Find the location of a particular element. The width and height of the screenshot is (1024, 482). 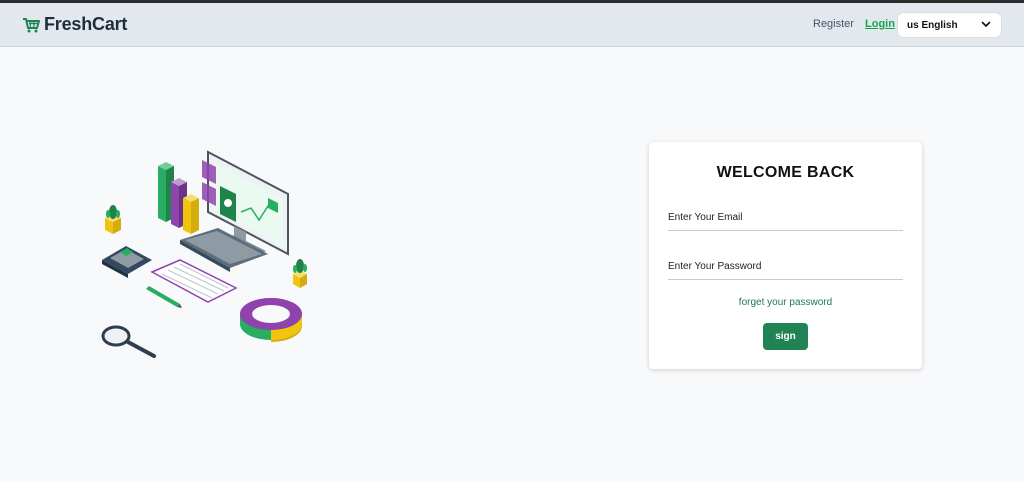

login-link: Login is located at coordinates (880, 24).